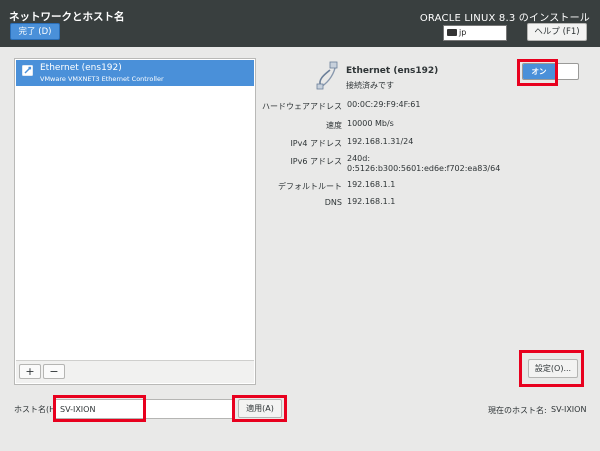 The image size is (600, 451). I want to click on keyboard-icon, so click(452, 32).